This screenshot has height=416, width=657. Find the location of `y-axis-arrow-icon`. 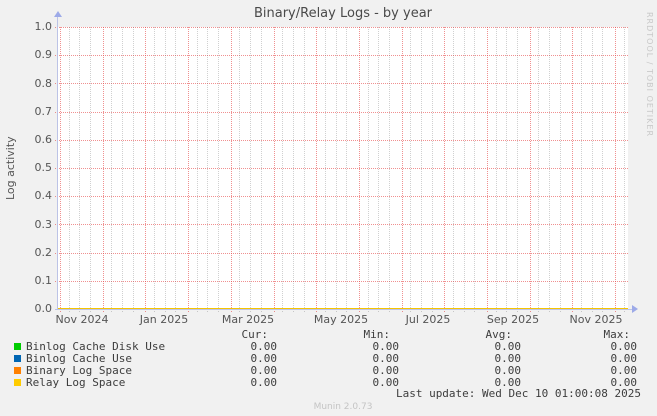

y-axis-arrow-icon is located at coordinates (58, 14).